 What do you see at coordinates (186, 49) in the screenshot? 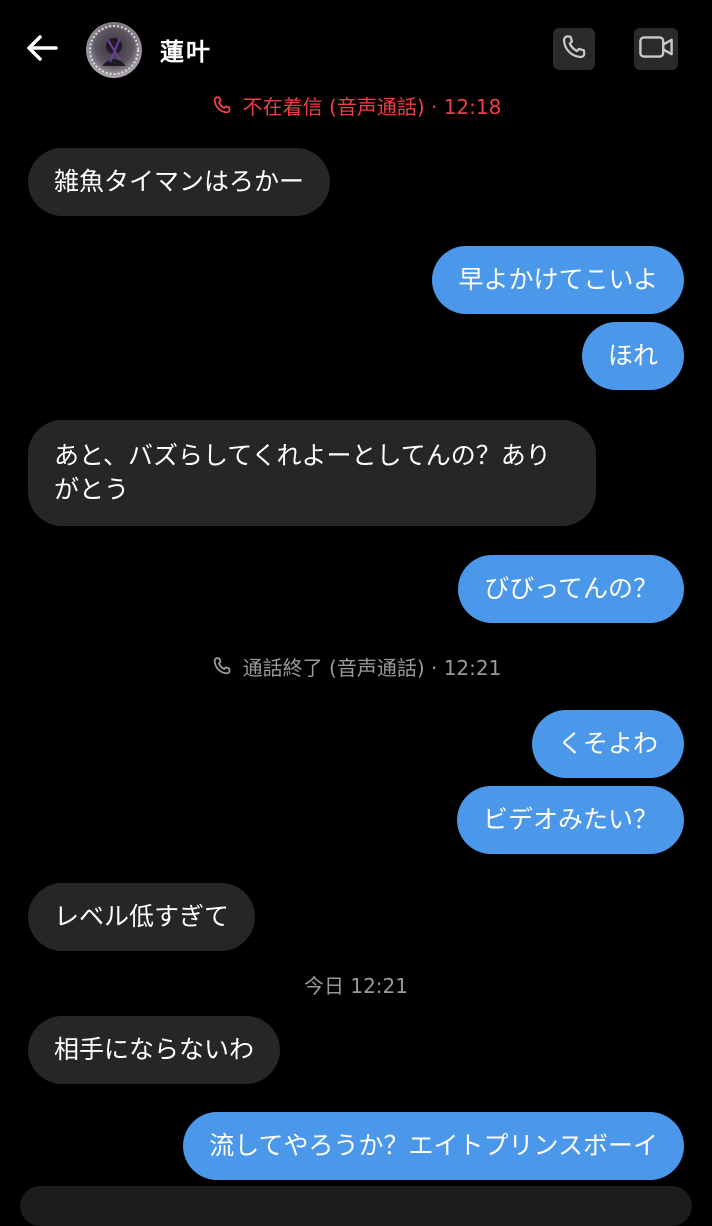
I see `contact-name: 蓮叶` at bounding box center [186, 49].